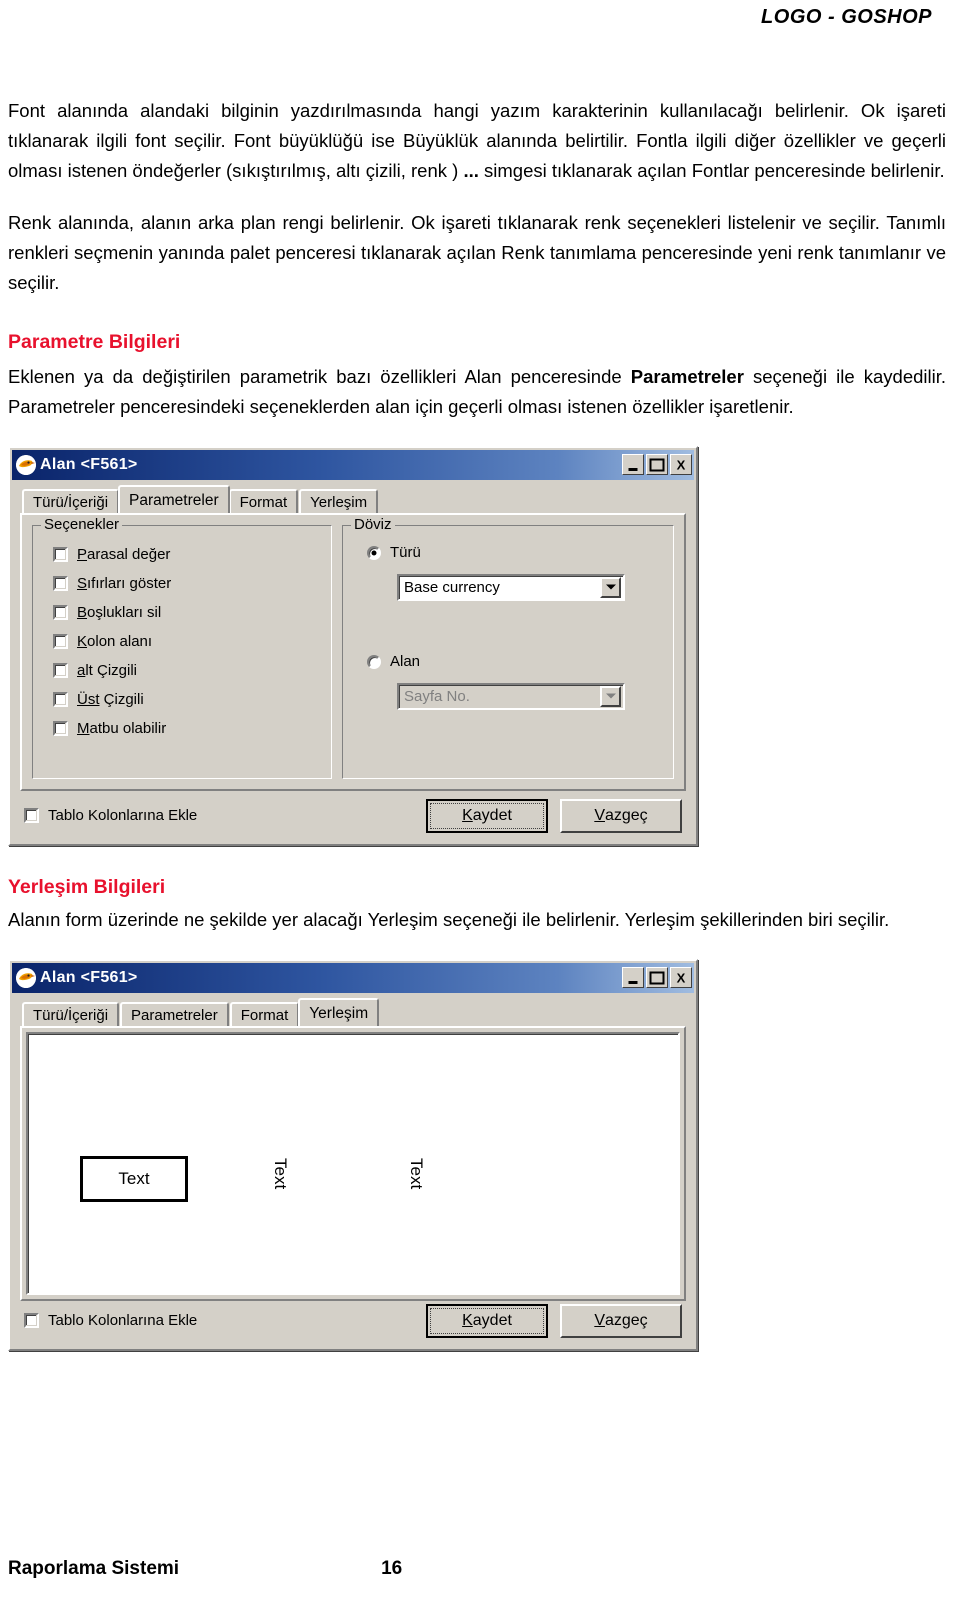 Image resolution: width=960 pixels, height=1606 pixels. What do you see at coordinates (110, 699) in the screenshot?
I see `checkbox-label-ust-cizgili: Üst Çizgili` at bounding box center [110, 699].